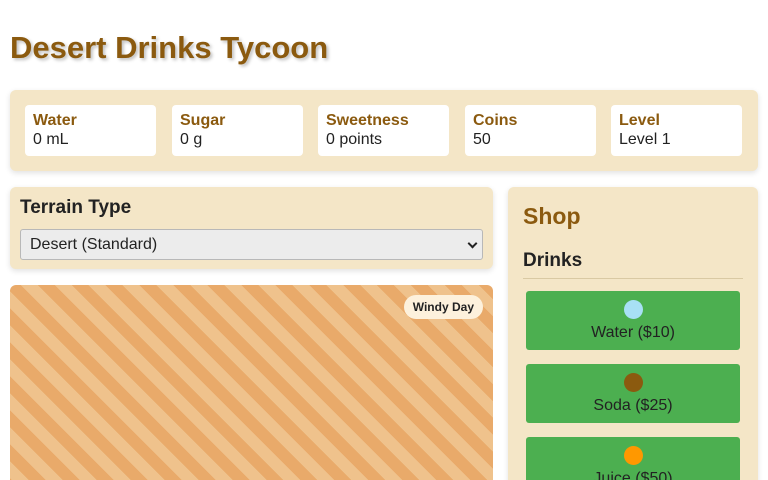 This screenshot has width=768, height=480. I want to click on drink-label: Soda ($25), so click(633, 405).